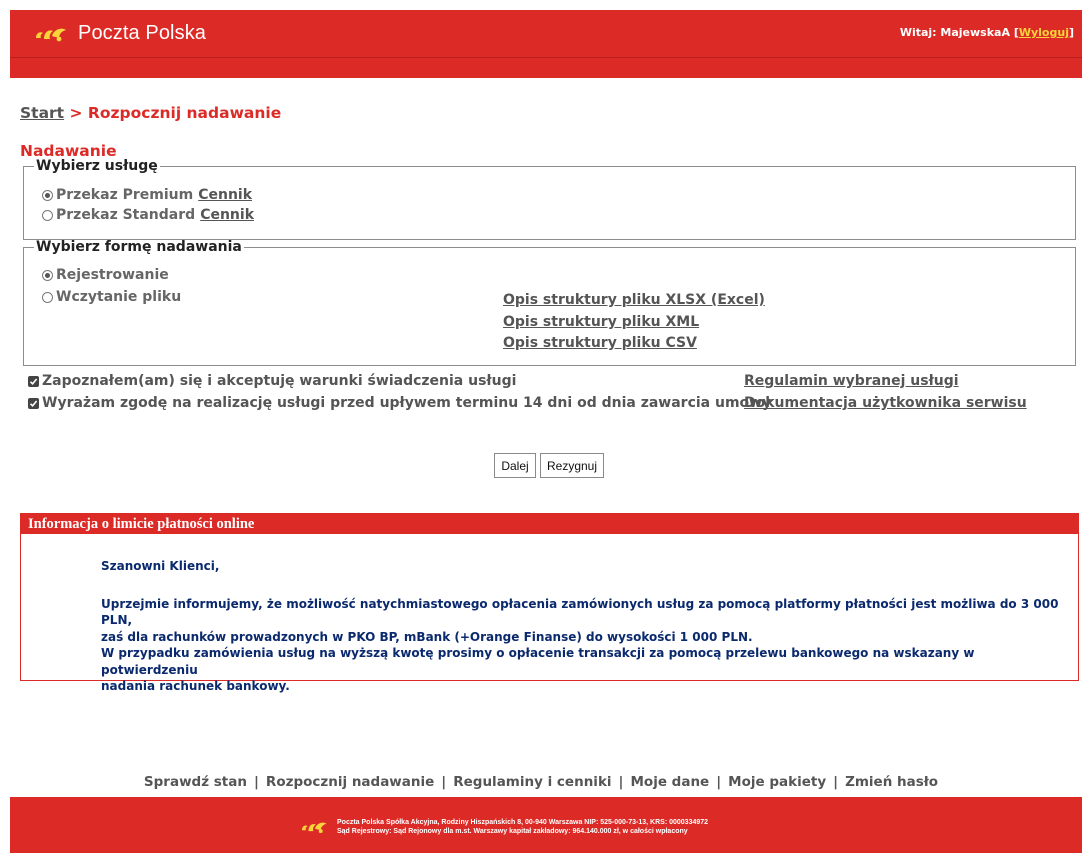 This screenshot has width=1082, height=853. I want to click on mode-option-register: Rejestrowanie, so click(105, 275).